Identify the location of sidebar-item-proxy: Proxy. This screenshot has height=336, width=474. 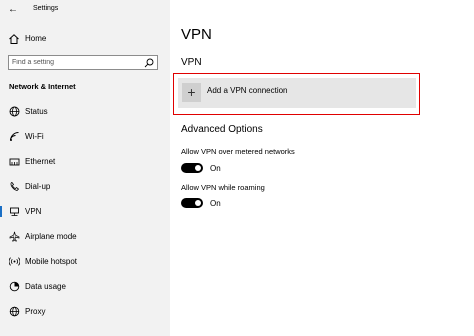
(85, 312).